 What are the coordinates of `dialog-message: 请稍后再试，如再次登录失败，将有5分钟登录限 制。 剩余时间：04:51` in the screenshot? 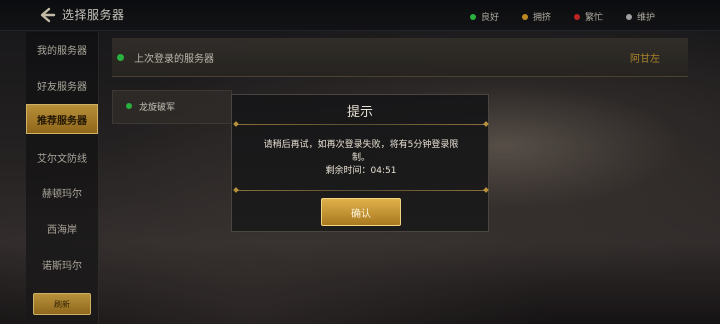 It's located at (361, 158).